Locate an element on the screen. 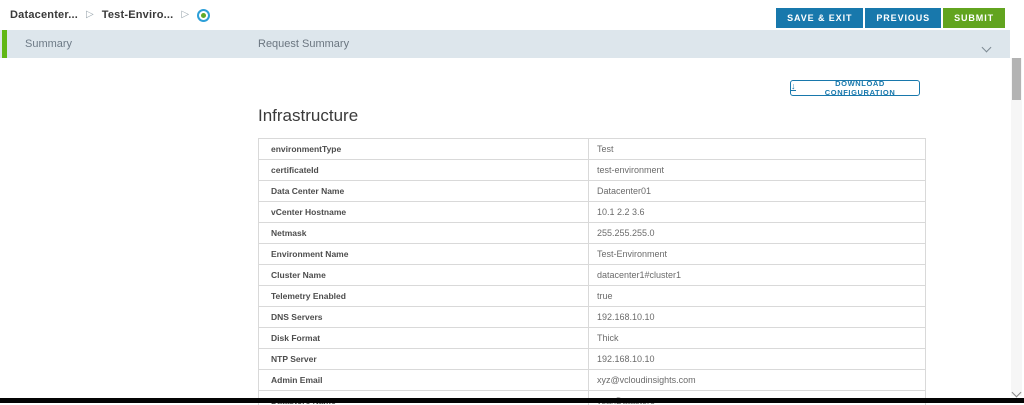 The image size is (1024, 405). row-label: DNS Servers is located at coordinates (424, 317).